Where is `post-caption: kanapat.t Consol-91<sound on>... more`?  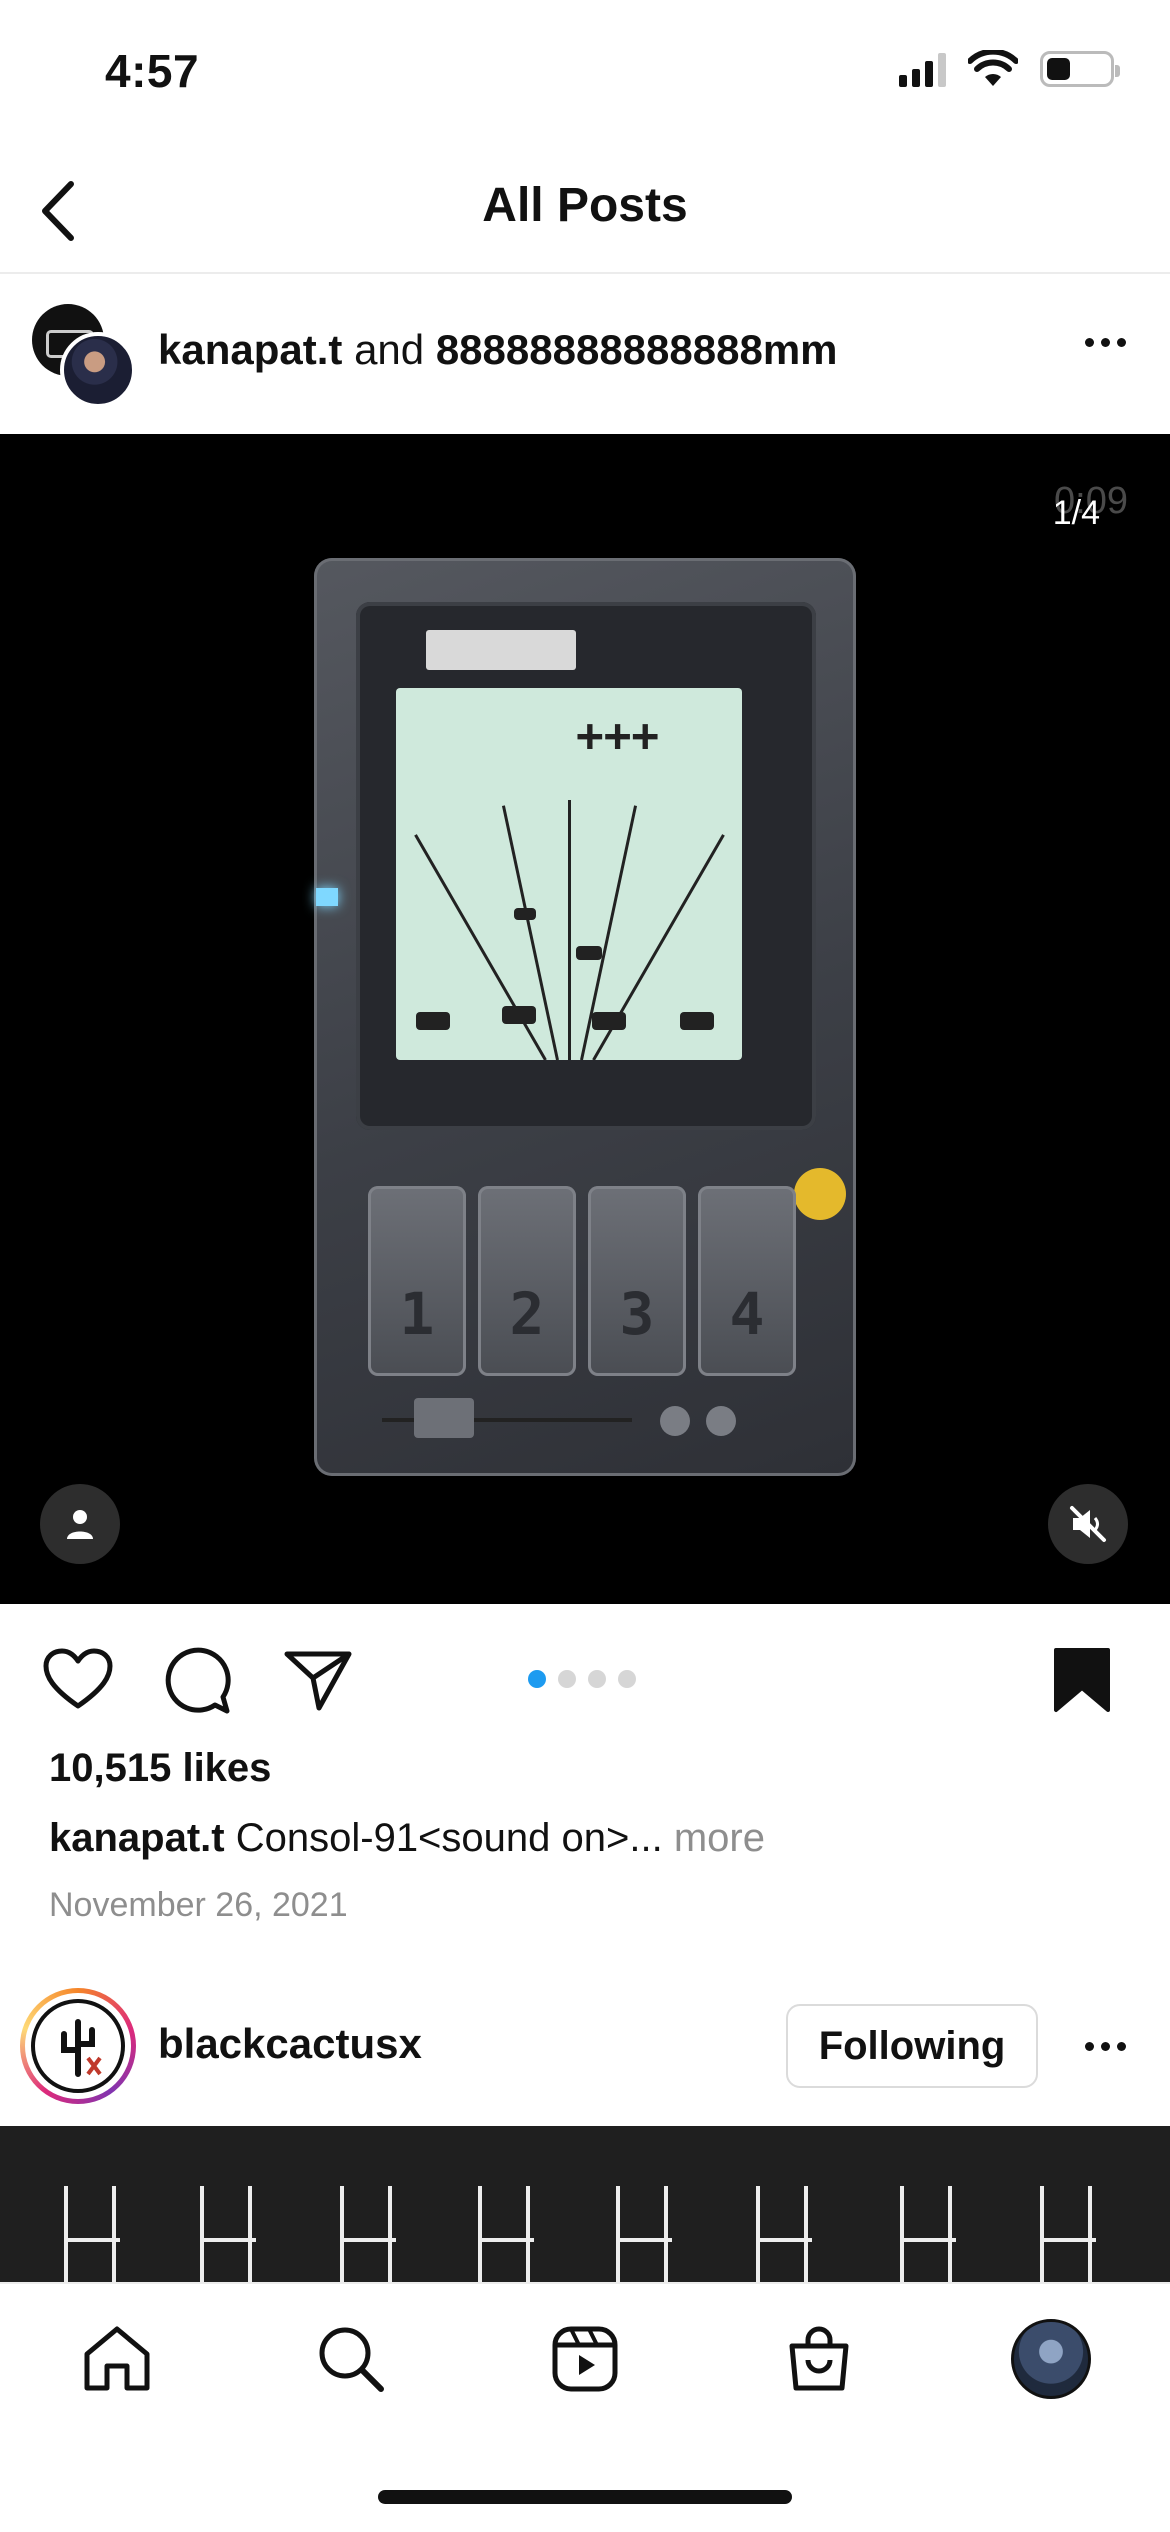 post-caption: kanapat.t Consol-91<sound on>... more is located at coordinates (407, 1838).